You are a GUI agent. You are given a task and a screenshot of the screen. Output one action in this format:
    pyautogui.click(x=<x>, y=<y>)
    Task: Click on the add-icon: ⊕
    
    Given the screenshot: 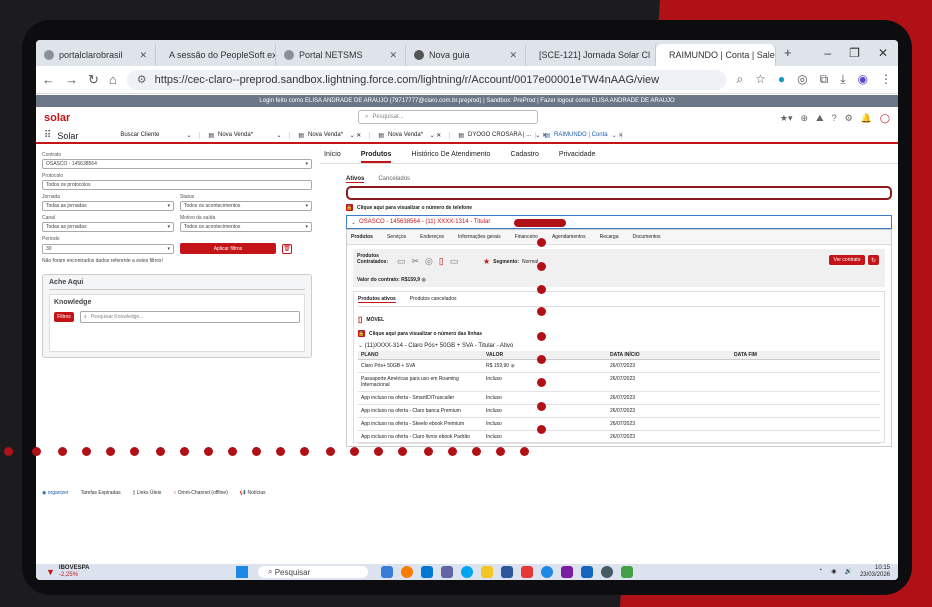 What is the action you would take?
    pyautogui.click(x=805, y=118)
    